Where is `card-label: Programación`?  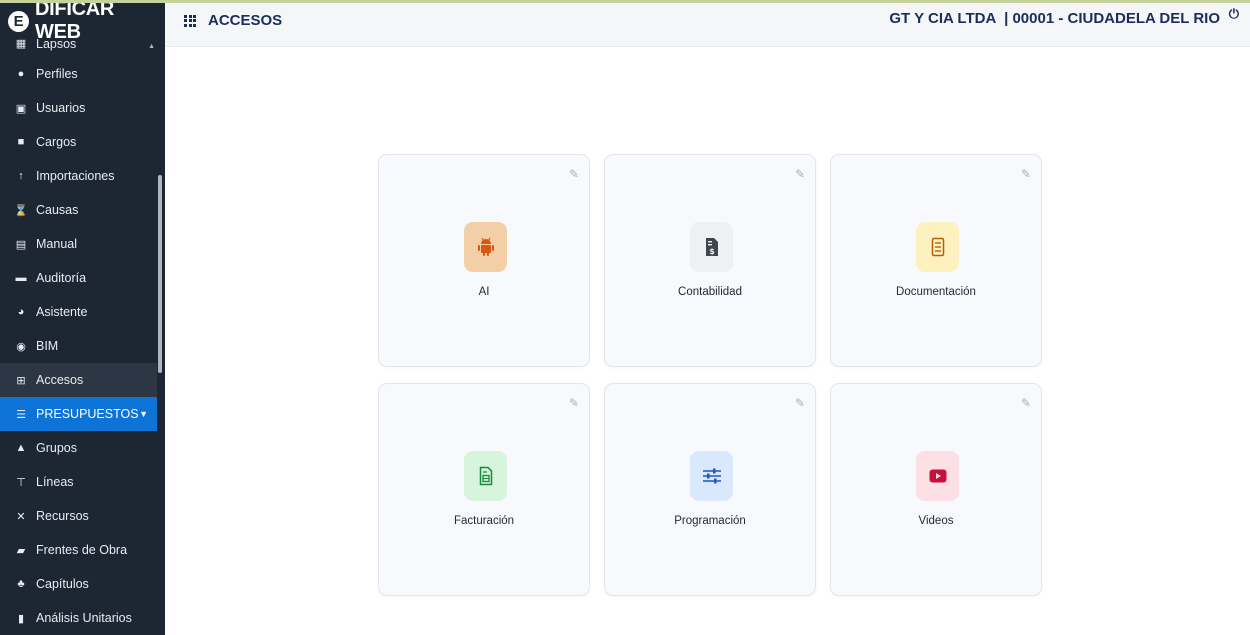
card-label: Programación is located at coordinates (710, 521).